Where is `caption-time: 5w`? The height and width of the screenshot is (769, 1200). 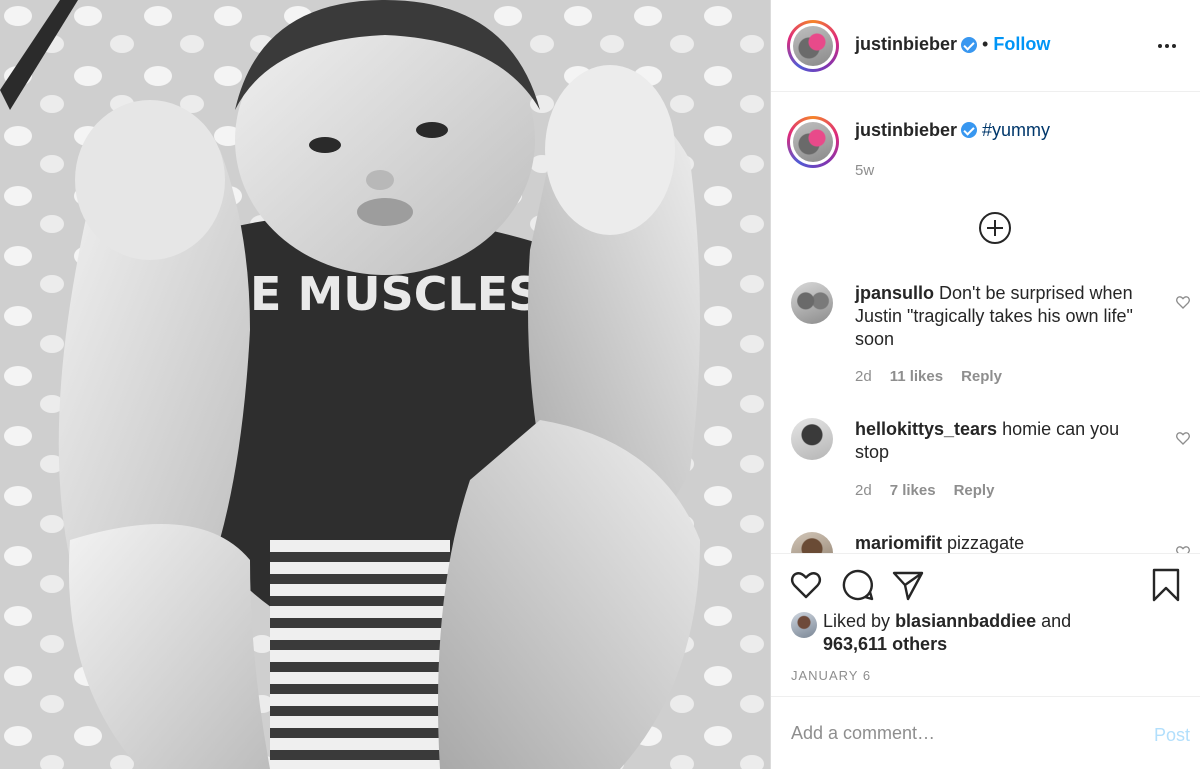 caption-time: 5w is located at coordinates (864, 170).